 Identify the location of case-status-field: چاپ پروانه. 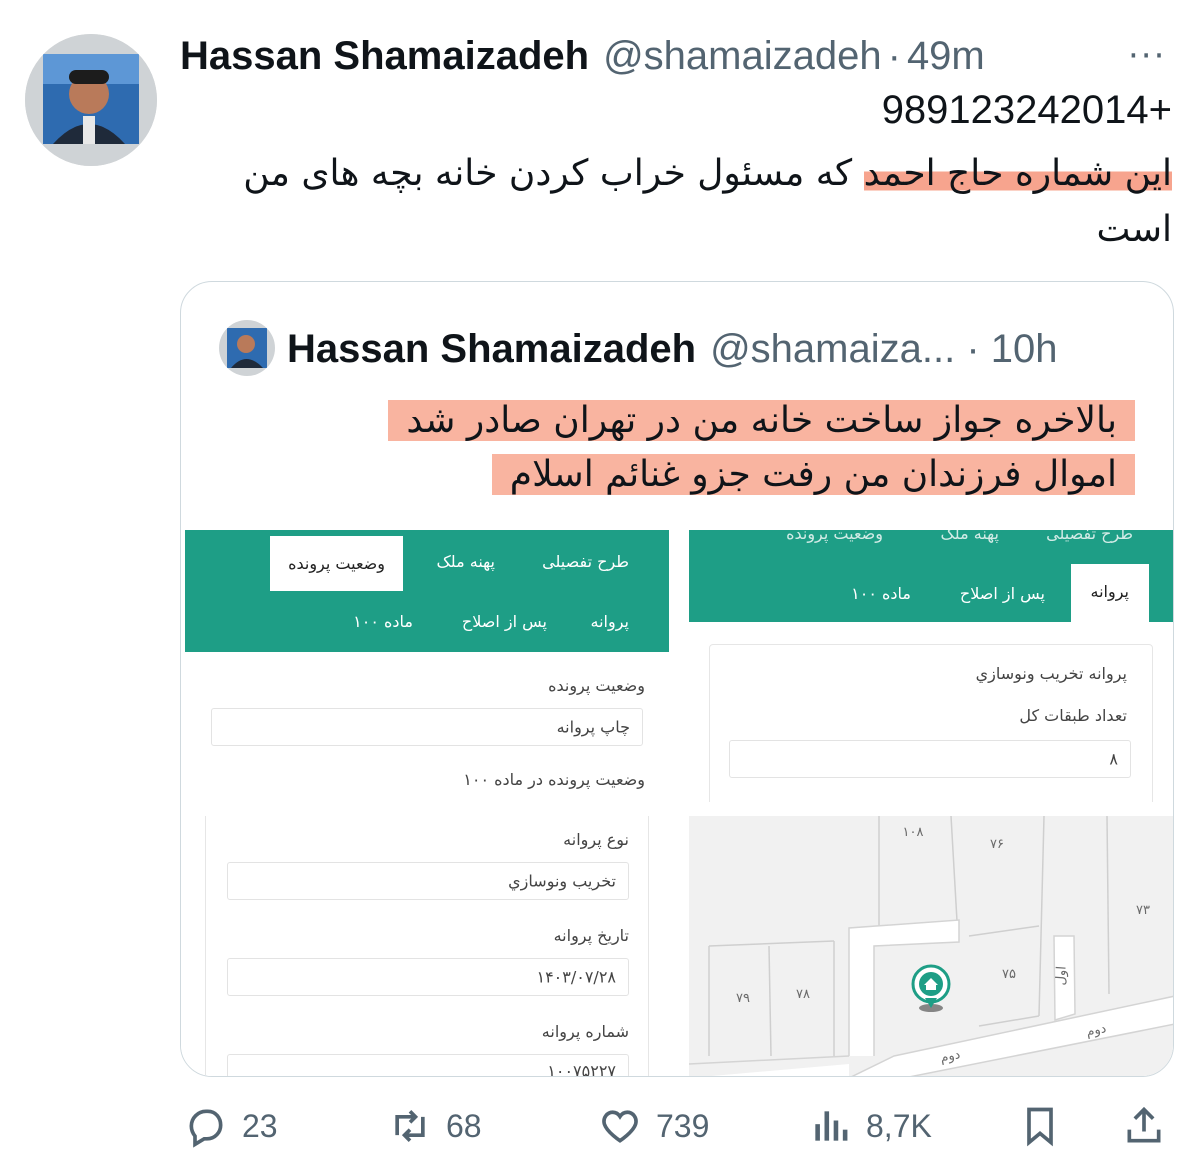
(427, 727).